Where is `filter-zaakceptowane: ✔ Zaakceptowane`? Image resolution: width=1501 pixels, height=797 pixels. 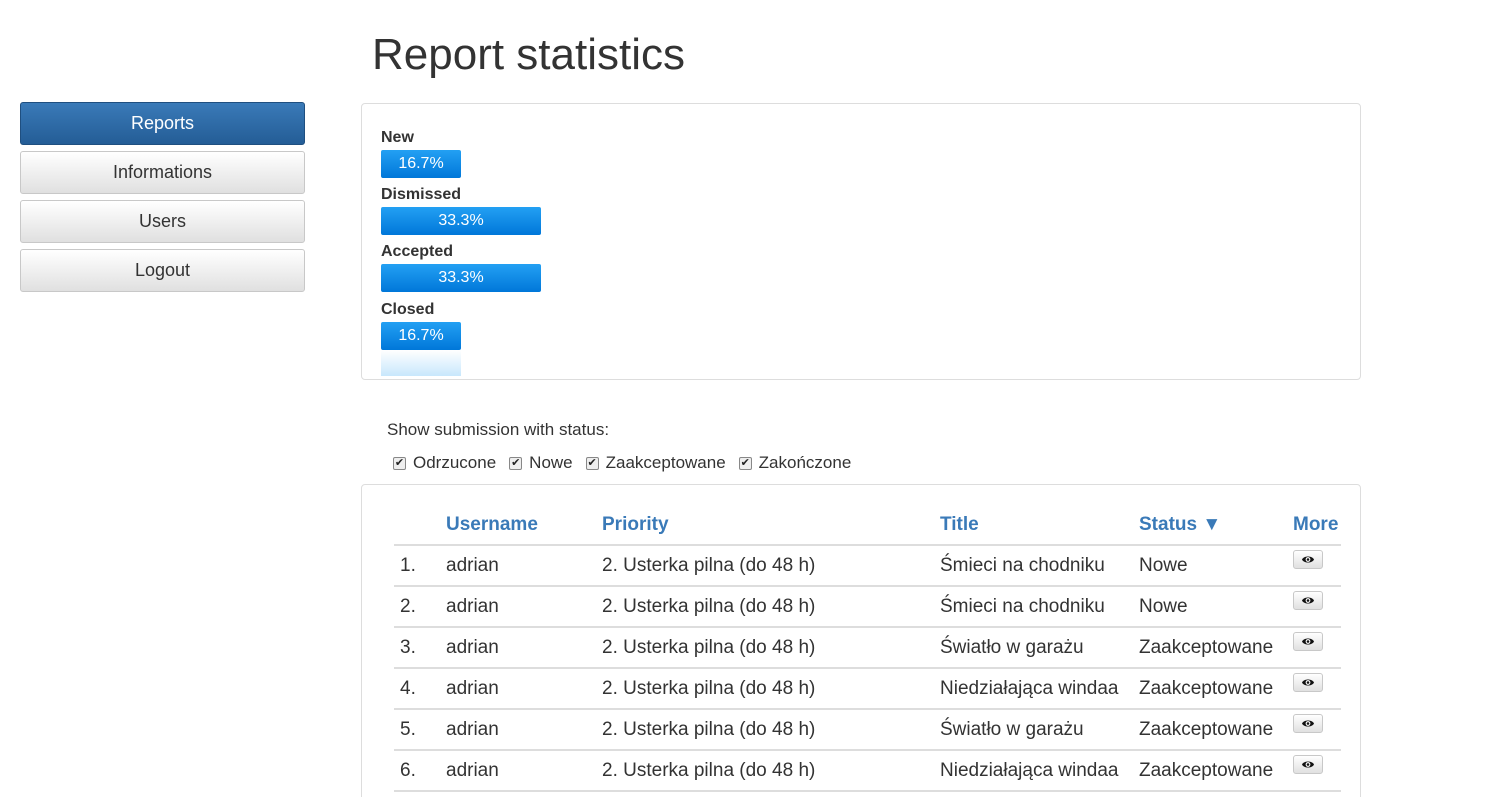
filter-zaakceptowane: ✔ Zaakceptowane is located at coordinates (655, 463).